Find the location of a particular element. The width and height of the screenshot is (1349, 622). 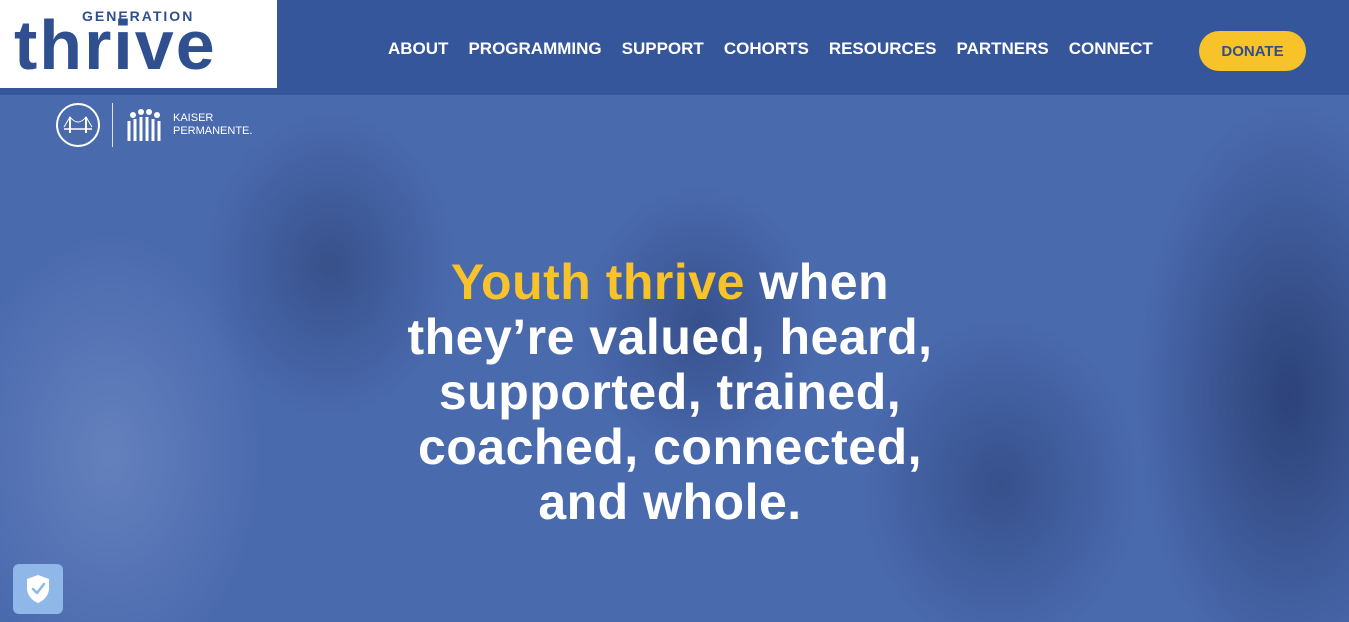

nav-item-partners: PARTNERS is located at coordinates (1003, 49).